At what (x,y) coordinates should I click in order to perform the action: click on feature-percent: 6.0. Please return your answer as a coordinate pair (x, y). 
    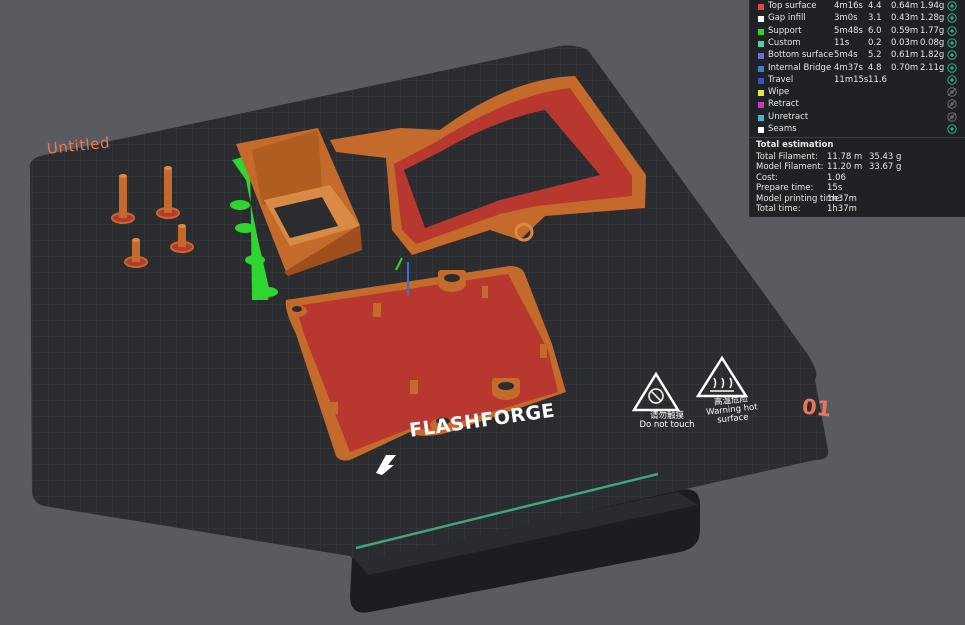
    Looking at the image, I should click on (875, 30).